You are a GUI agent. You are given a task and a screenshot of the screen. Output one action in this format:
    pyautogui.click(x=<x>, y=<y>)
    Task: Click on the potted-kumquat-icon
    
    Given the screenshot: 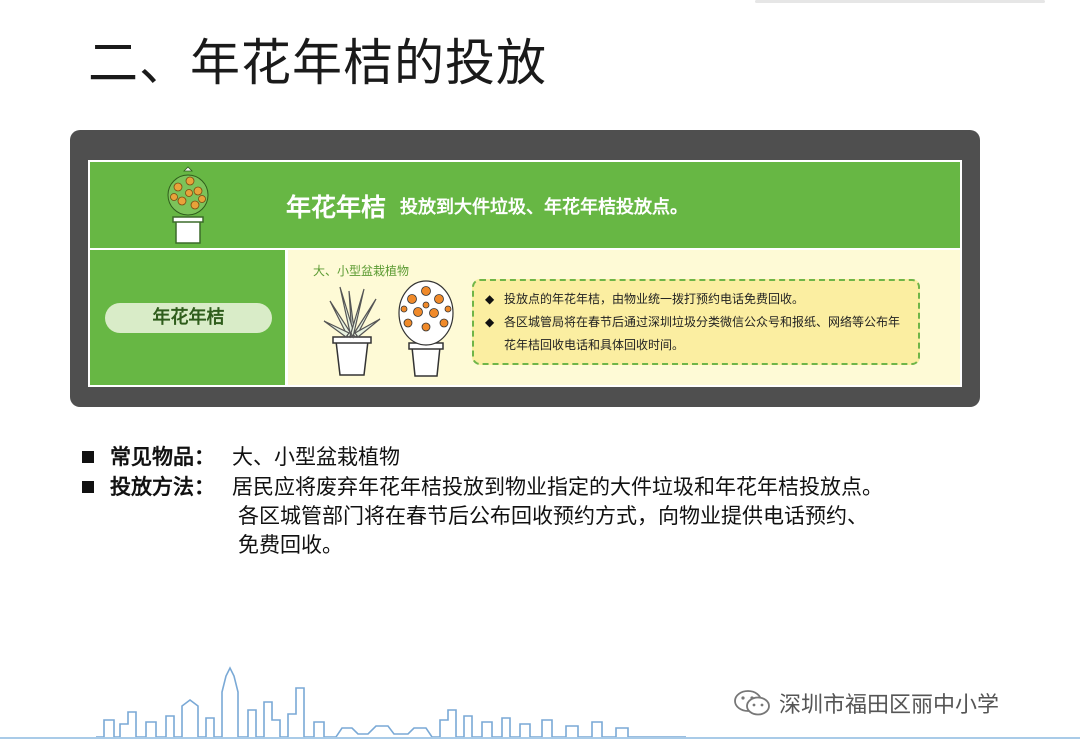 What is the action you would take?
    pyautogui.click(x=426, y=328)
    